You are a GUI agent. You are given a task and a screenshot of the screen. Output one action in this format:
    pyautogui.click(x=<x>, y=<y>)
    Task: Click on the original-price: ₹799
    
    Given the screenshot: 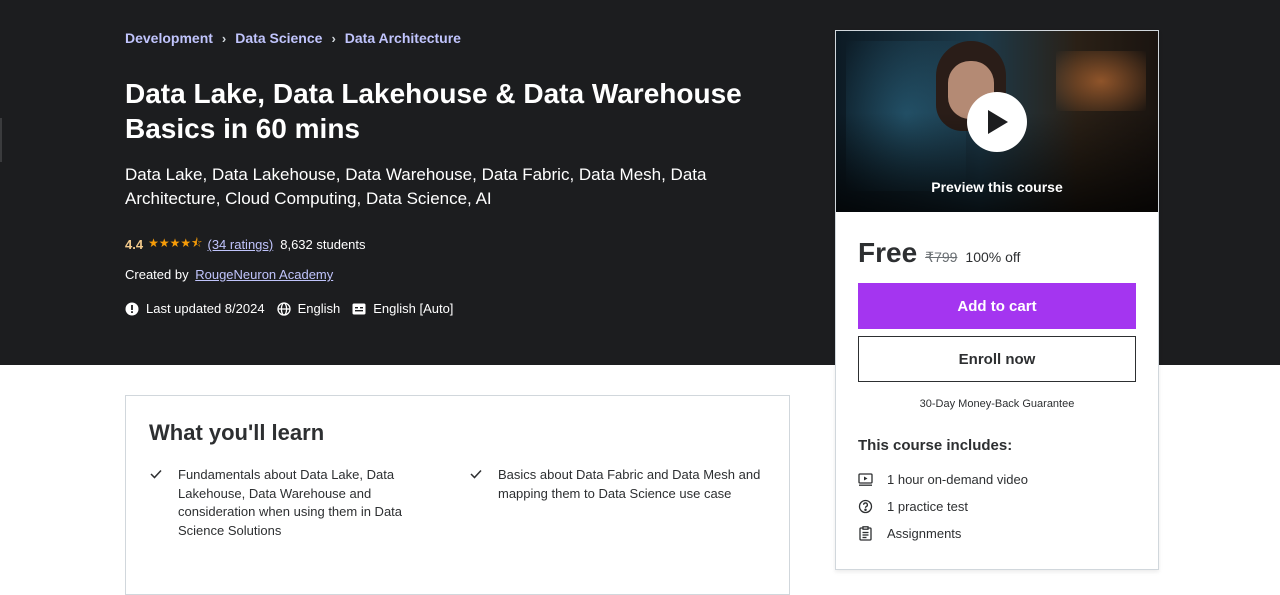 What is the action you would take?
    pyautogui.click(x=941, y=257)
    